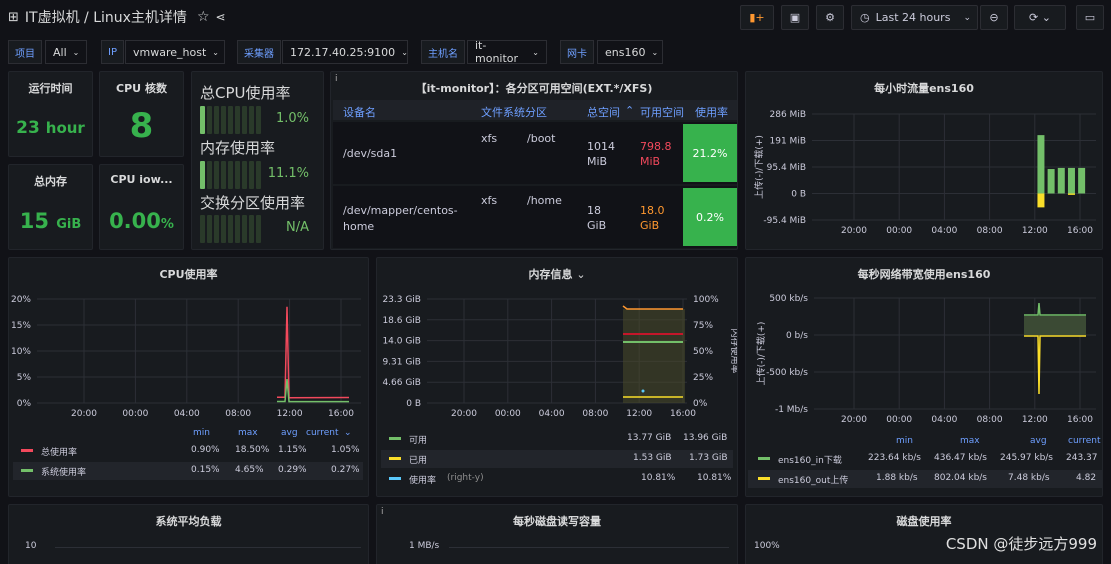 The width and height of the screenshot is (1111, 564). What do you see at coordinates (238, 148) in the screenshot?
I see `gauge-label-memory: 内存使用率` at bounding box center [238, 148].